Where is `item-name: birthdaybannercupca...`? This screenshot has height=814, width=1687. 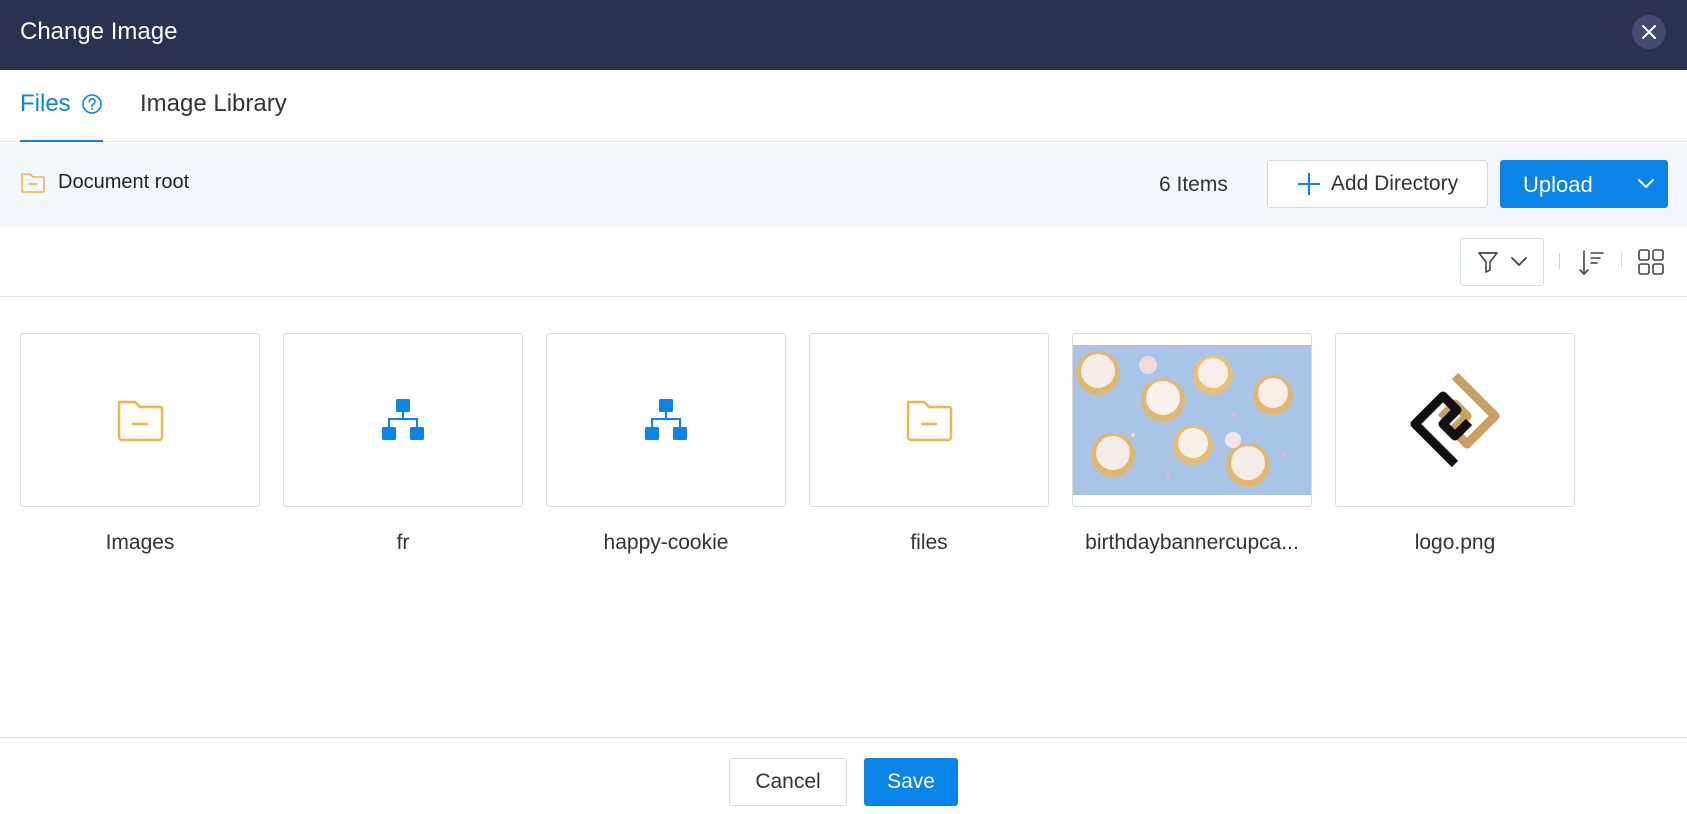 item-name: birthdaybannercupca... is located at coordinates (1192, 542).